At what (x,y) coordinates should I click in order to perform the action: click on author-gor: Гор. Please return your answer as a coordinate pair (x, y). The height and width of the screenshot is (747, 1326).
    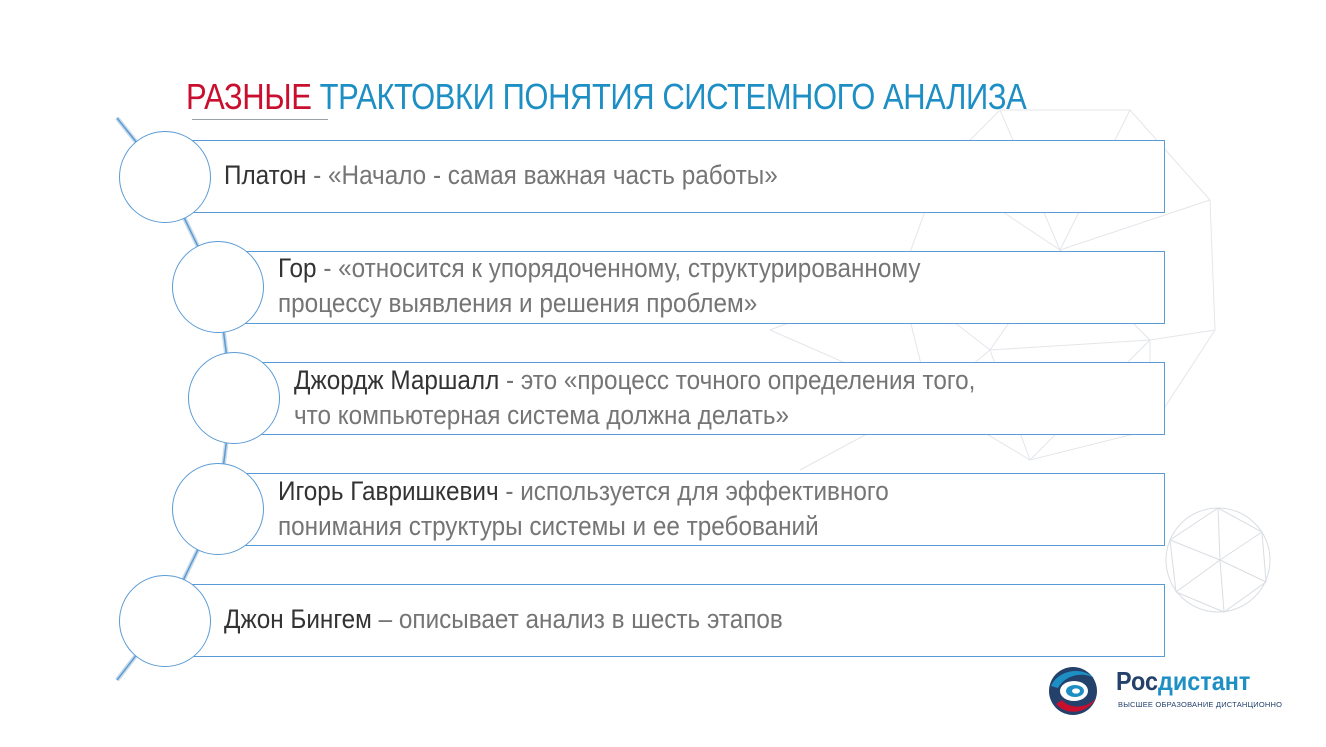
    Looking at the image, I should click on (297, 268).